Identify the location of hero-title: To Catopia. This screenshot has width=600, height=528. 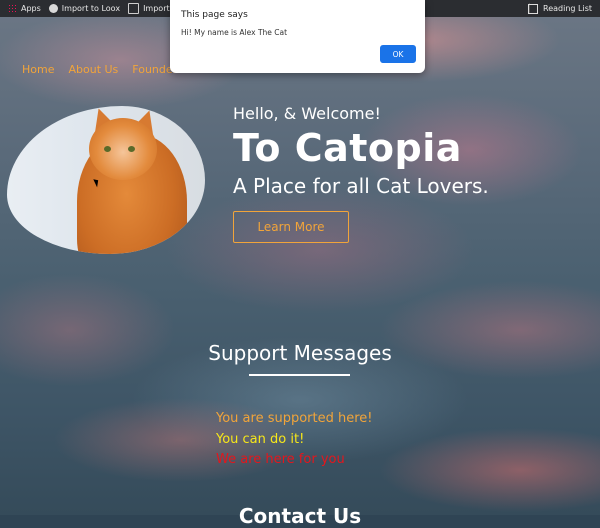
(347, 148).